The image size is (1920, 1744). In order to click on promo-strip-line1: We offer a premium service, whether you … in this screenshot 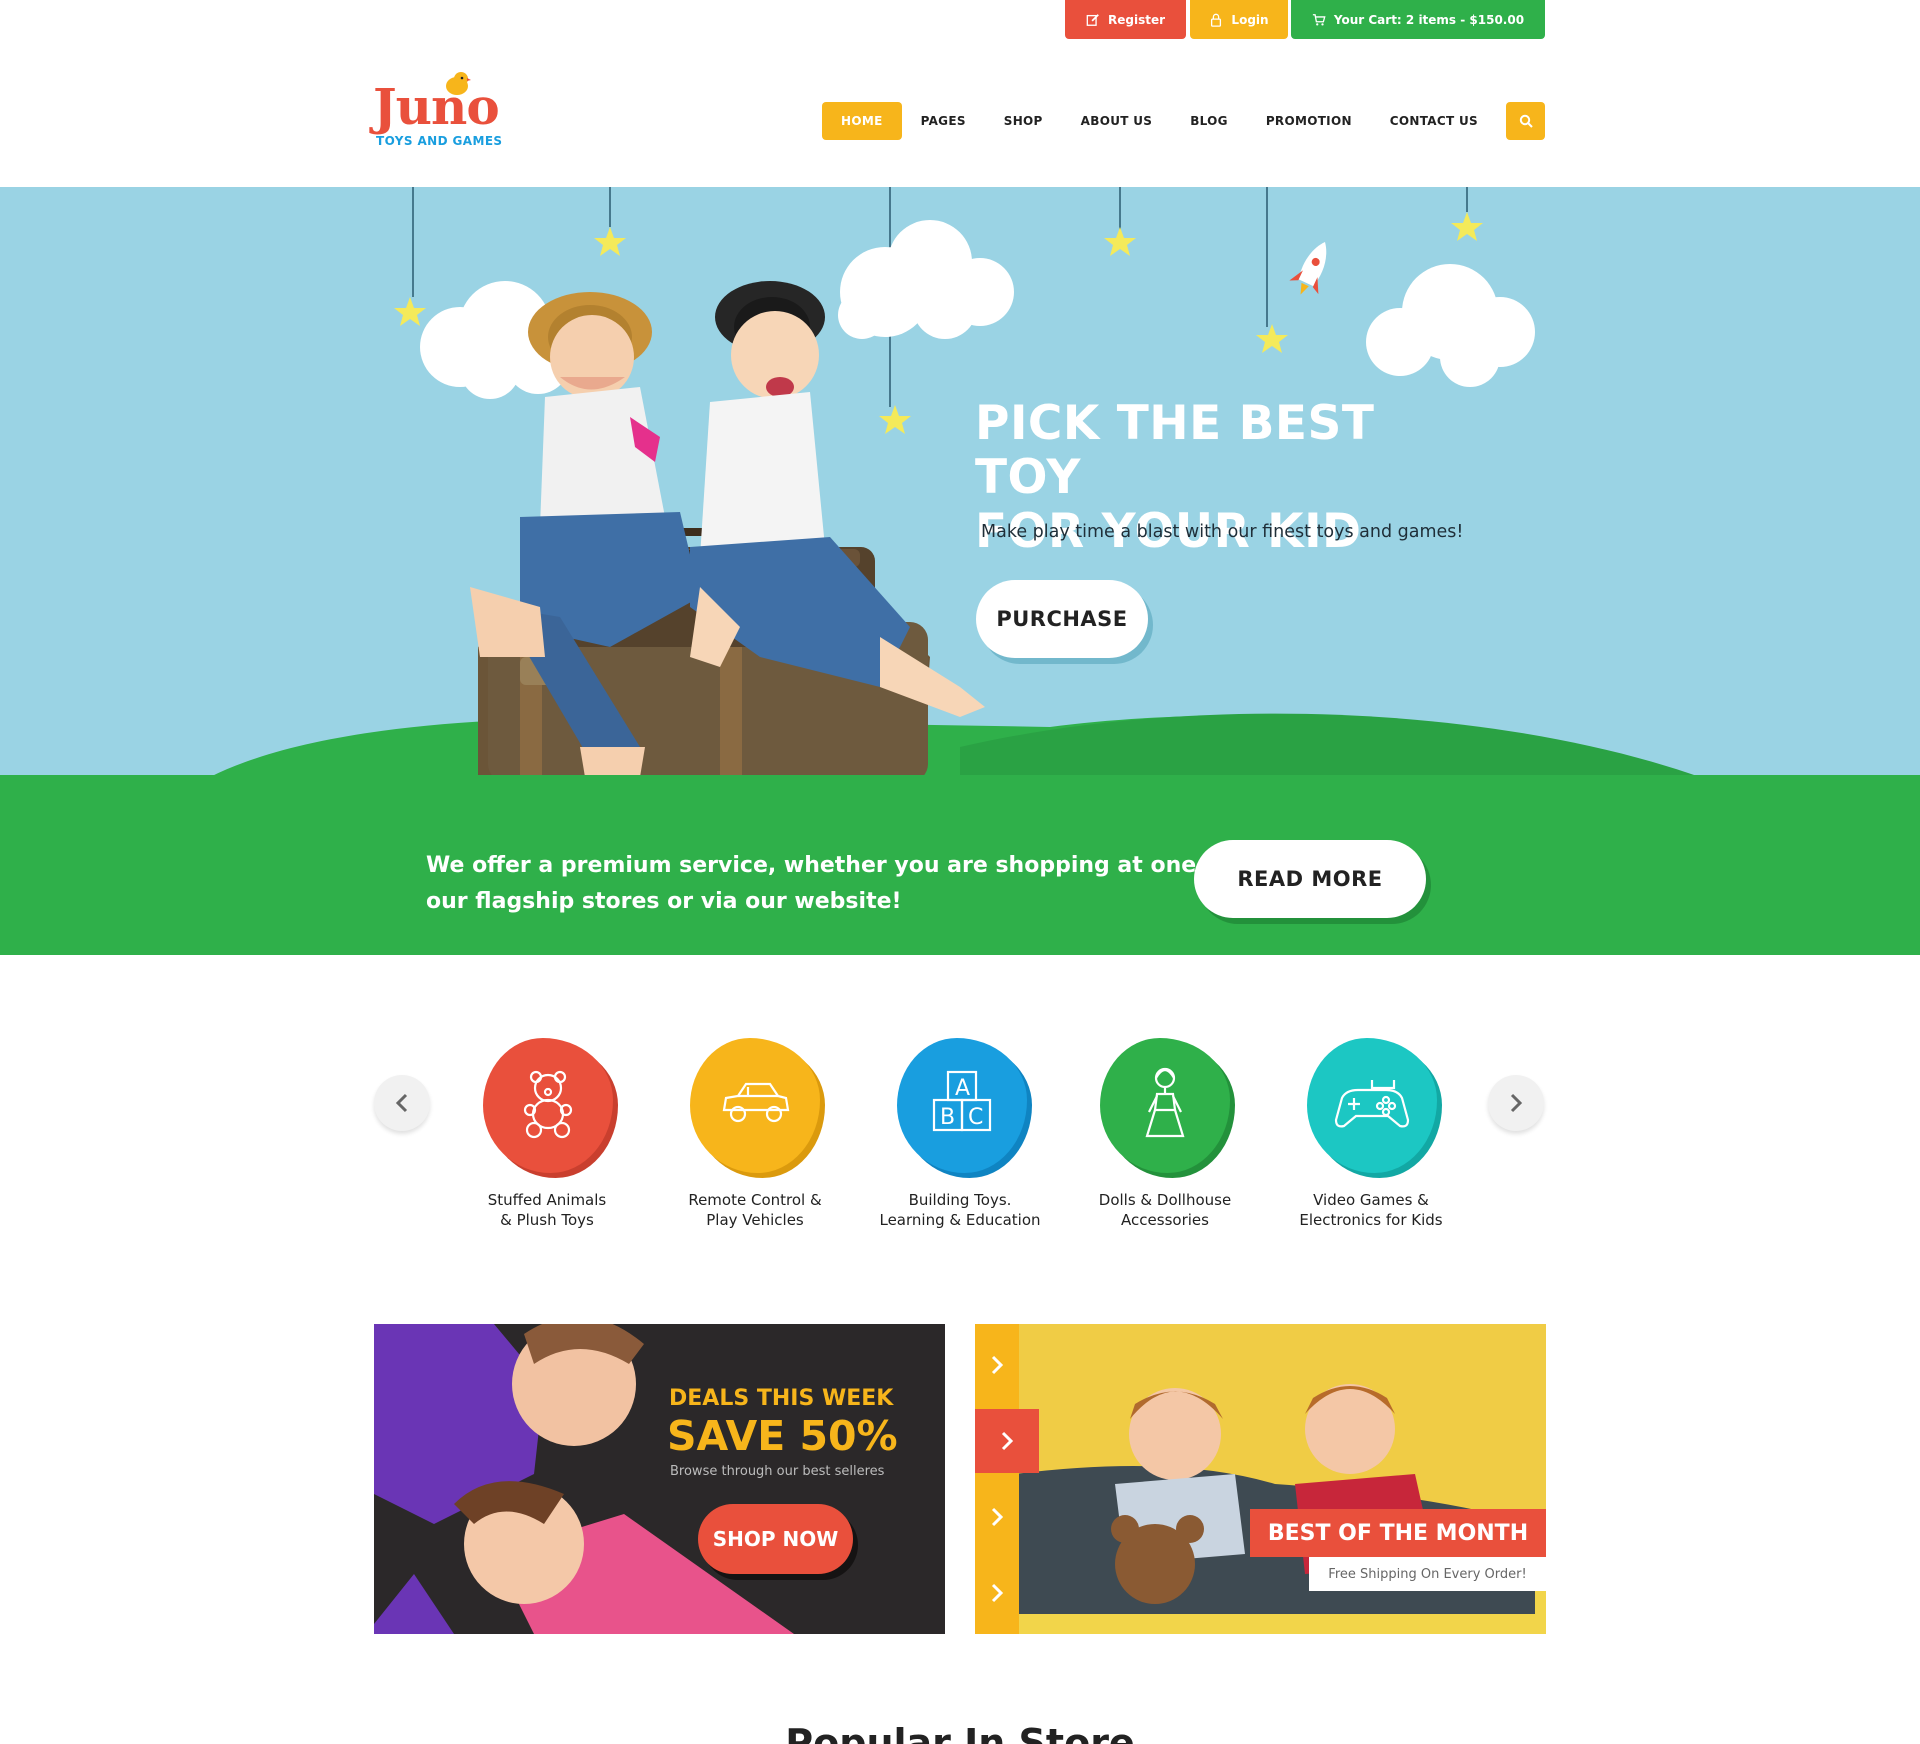, I will do `click(827, 865)`.